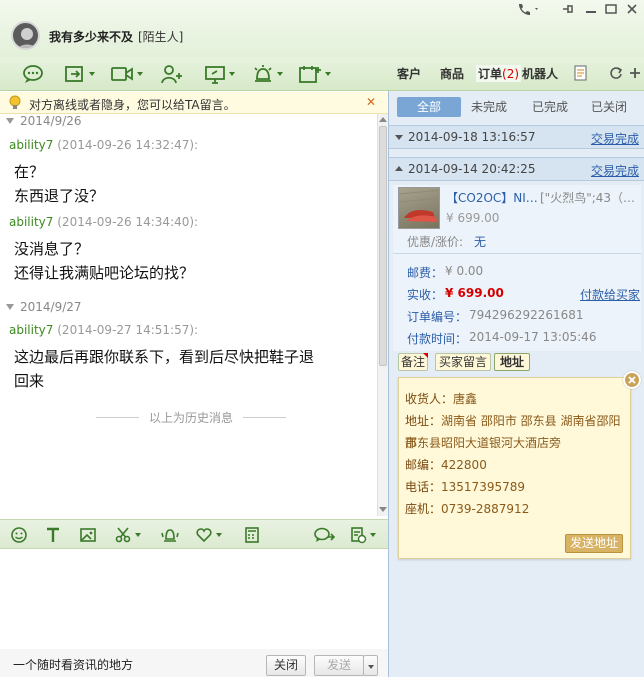  I want to click on chat-header: 我有多少来不及 [陌生人], so click(322, 28).